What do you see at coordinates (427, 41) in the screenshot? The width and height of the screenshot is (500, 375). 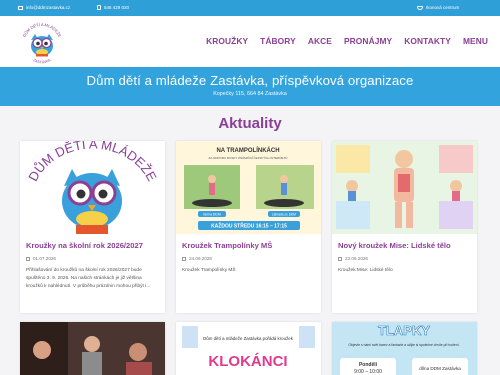 I see `nav-kontakty: KONTAKTY` at bounding box center [427, 41].